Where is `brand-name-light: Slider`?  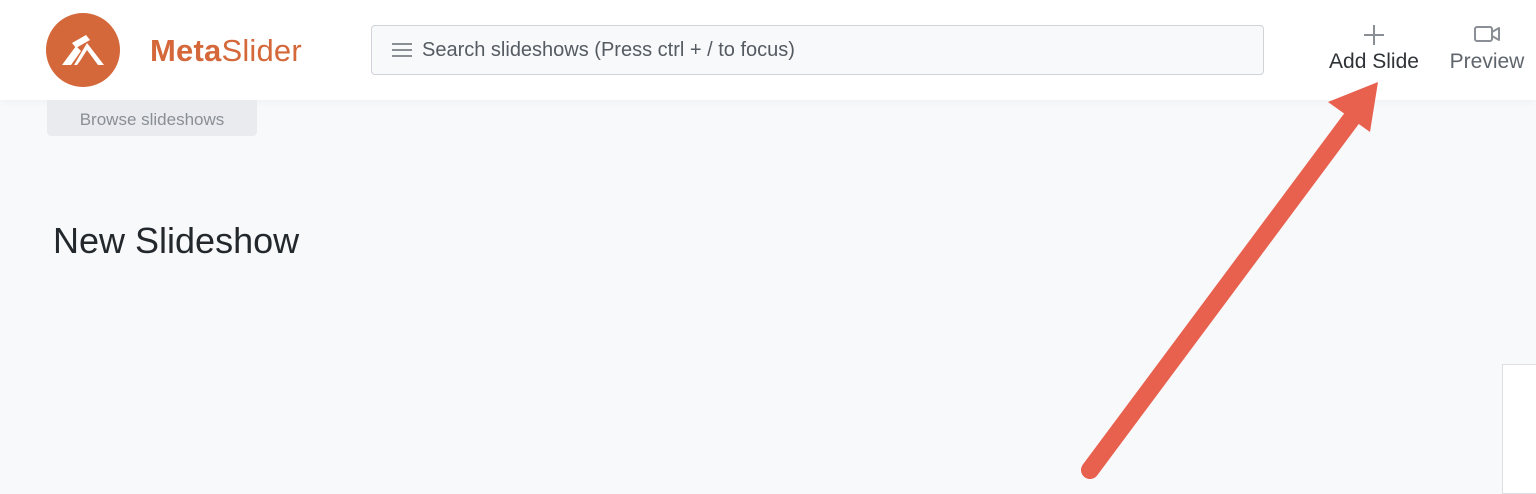
brand-name-light: Slider is located at coordinates (261, 50).